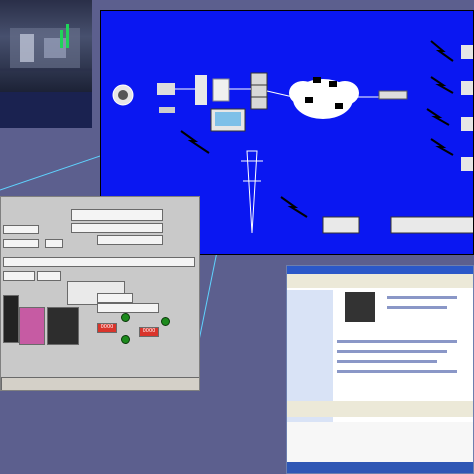 The image size is (474, 474). What do you see at coordinates (32, 326) in the screenshot?
I see `thermal-image` at bounding box center [32, 326].